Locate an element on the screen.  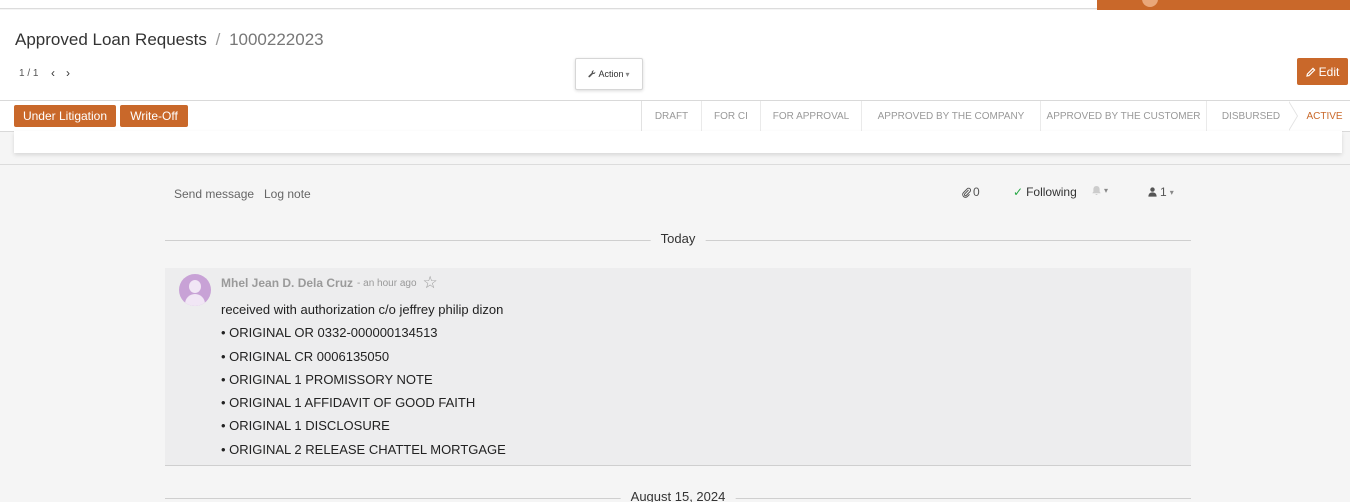
stage-for-ci: FOR CI is located at coordinates (731, 116).